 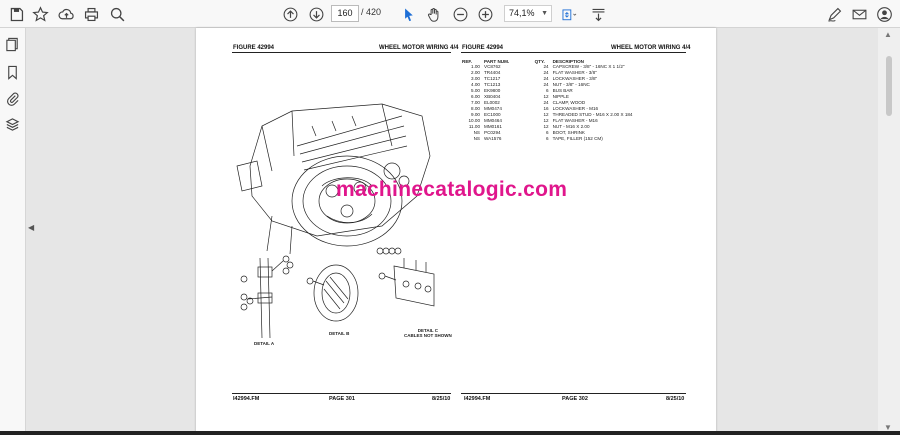 I want to click on scroll-mode-icon, so click(x=598, y=14).